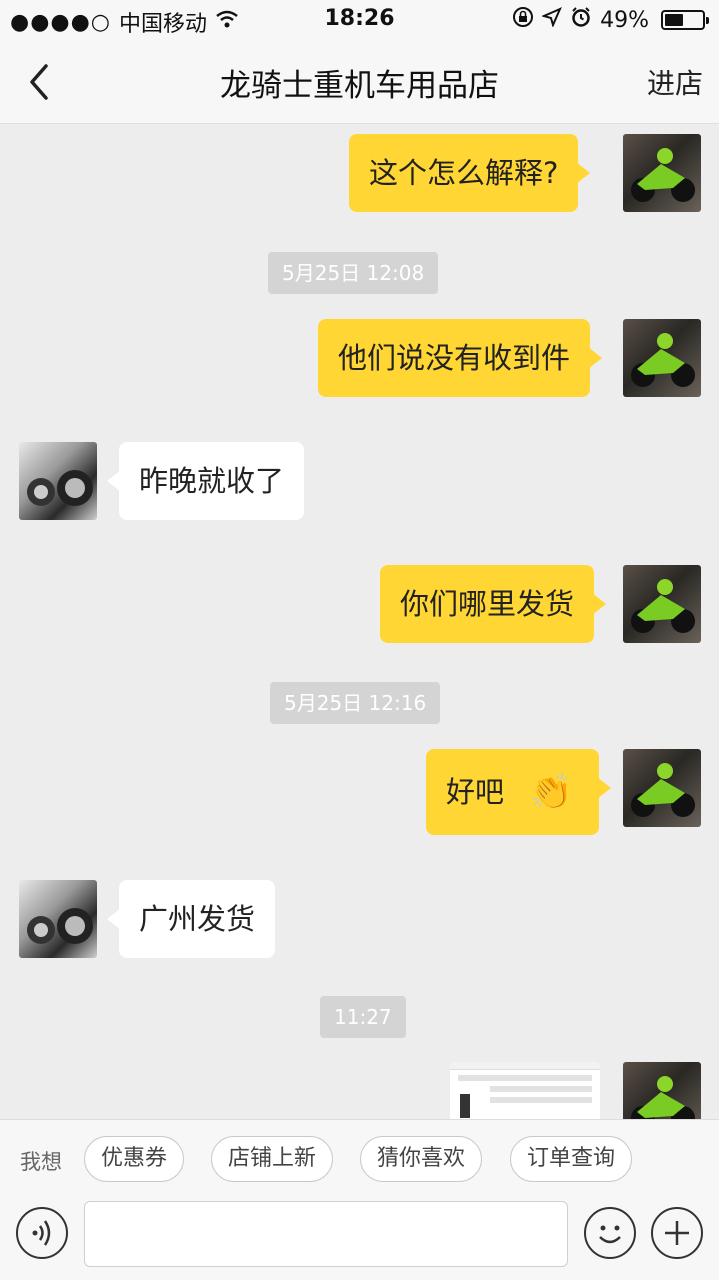  I want to click on quick-reply-new-arrivals: 店铺上新, so click(272, 1159).